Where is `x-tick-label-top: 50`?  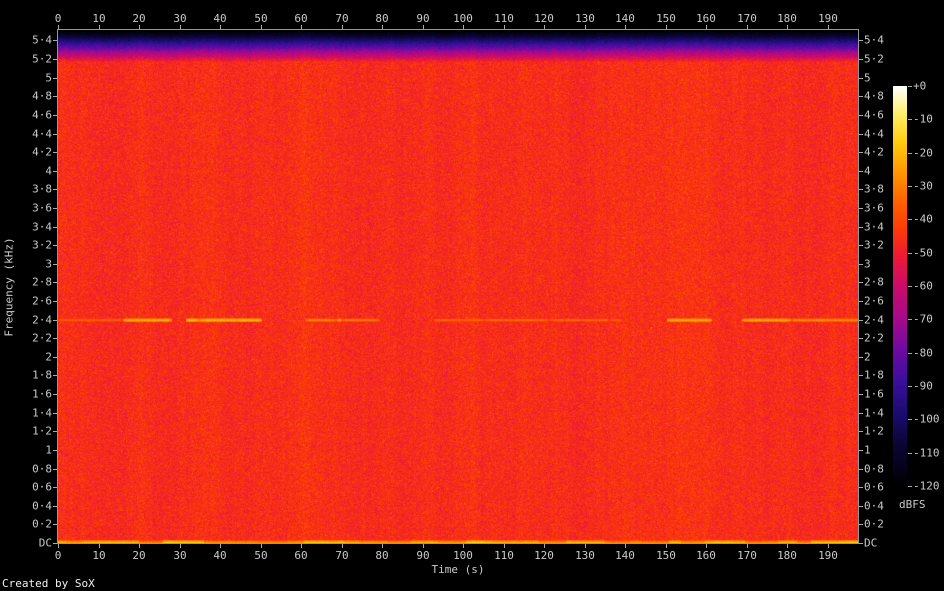
x-tick-label-top: 50 is located at coordinates (261, 18).